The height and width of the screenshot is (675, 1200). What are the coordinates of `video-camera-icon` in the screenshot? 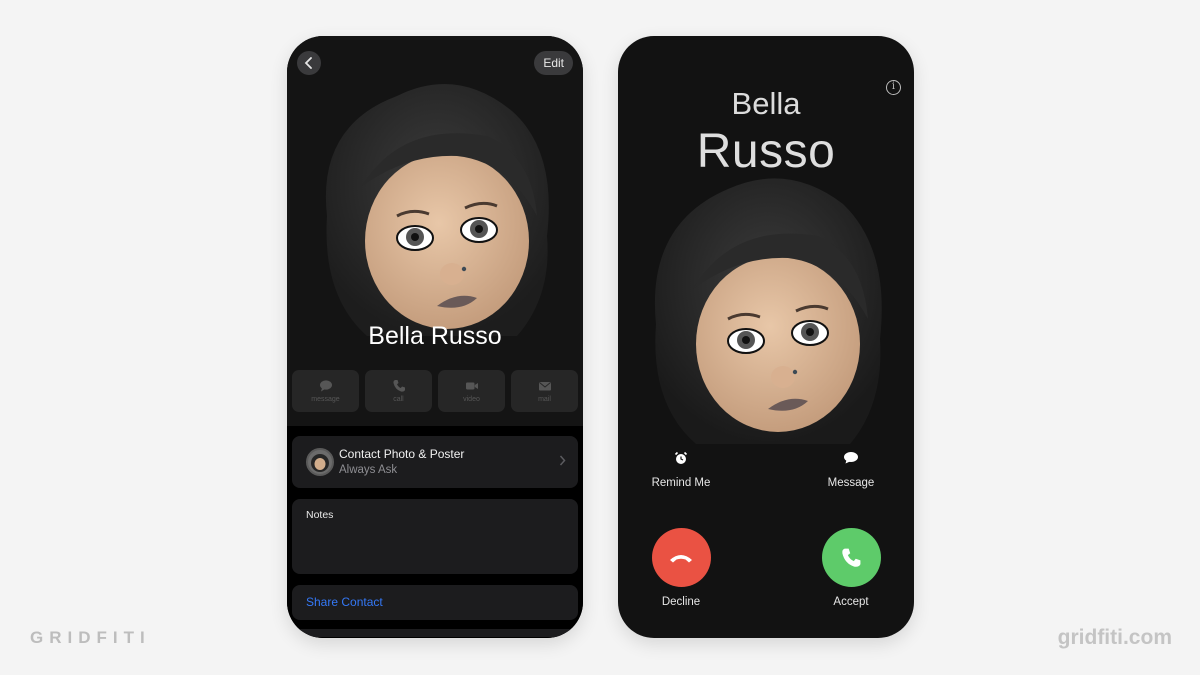 It's located at (471, 386).